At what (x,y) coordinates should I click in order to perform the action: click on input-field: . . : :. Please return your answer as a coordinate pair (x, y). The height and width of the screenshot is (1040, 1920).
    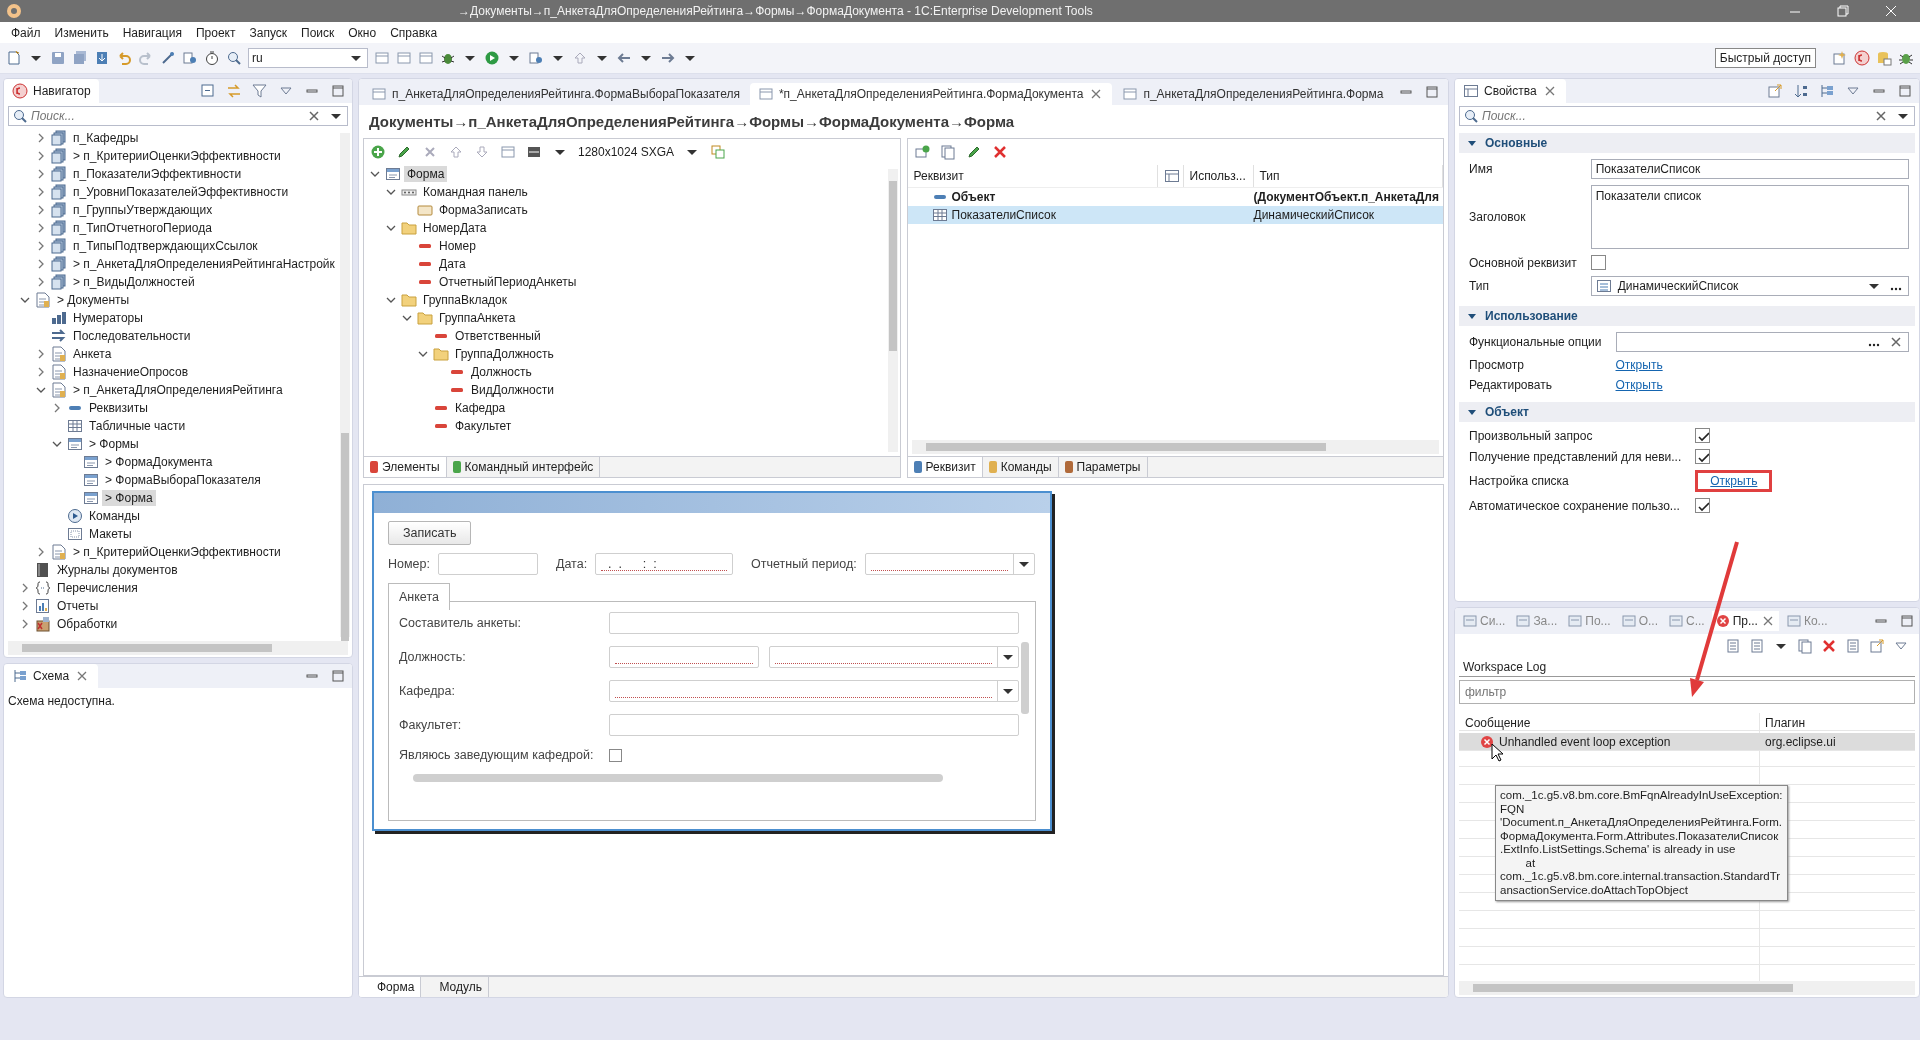
    Looking at the image, I should click on (664, 564).